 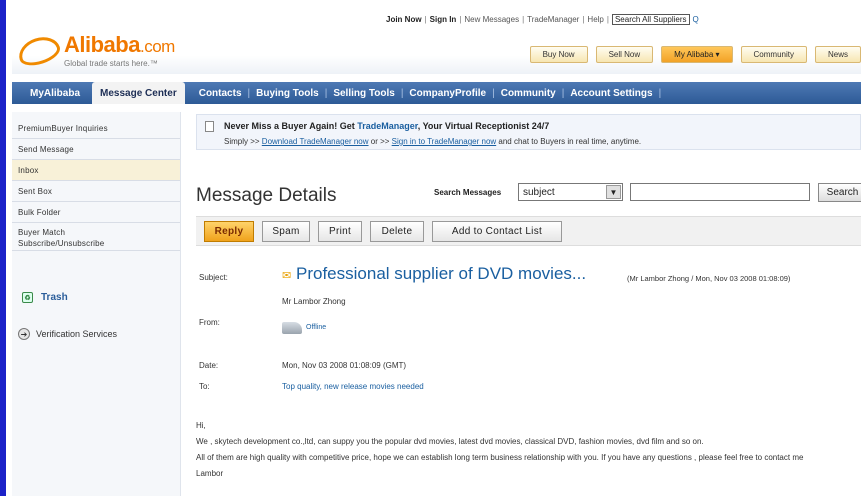 What do you see at coordinates (61, 243) in the screenshot?
I see `subscribe-label: Subscribe/Unsubscribe` at bounding box center [61, 243].